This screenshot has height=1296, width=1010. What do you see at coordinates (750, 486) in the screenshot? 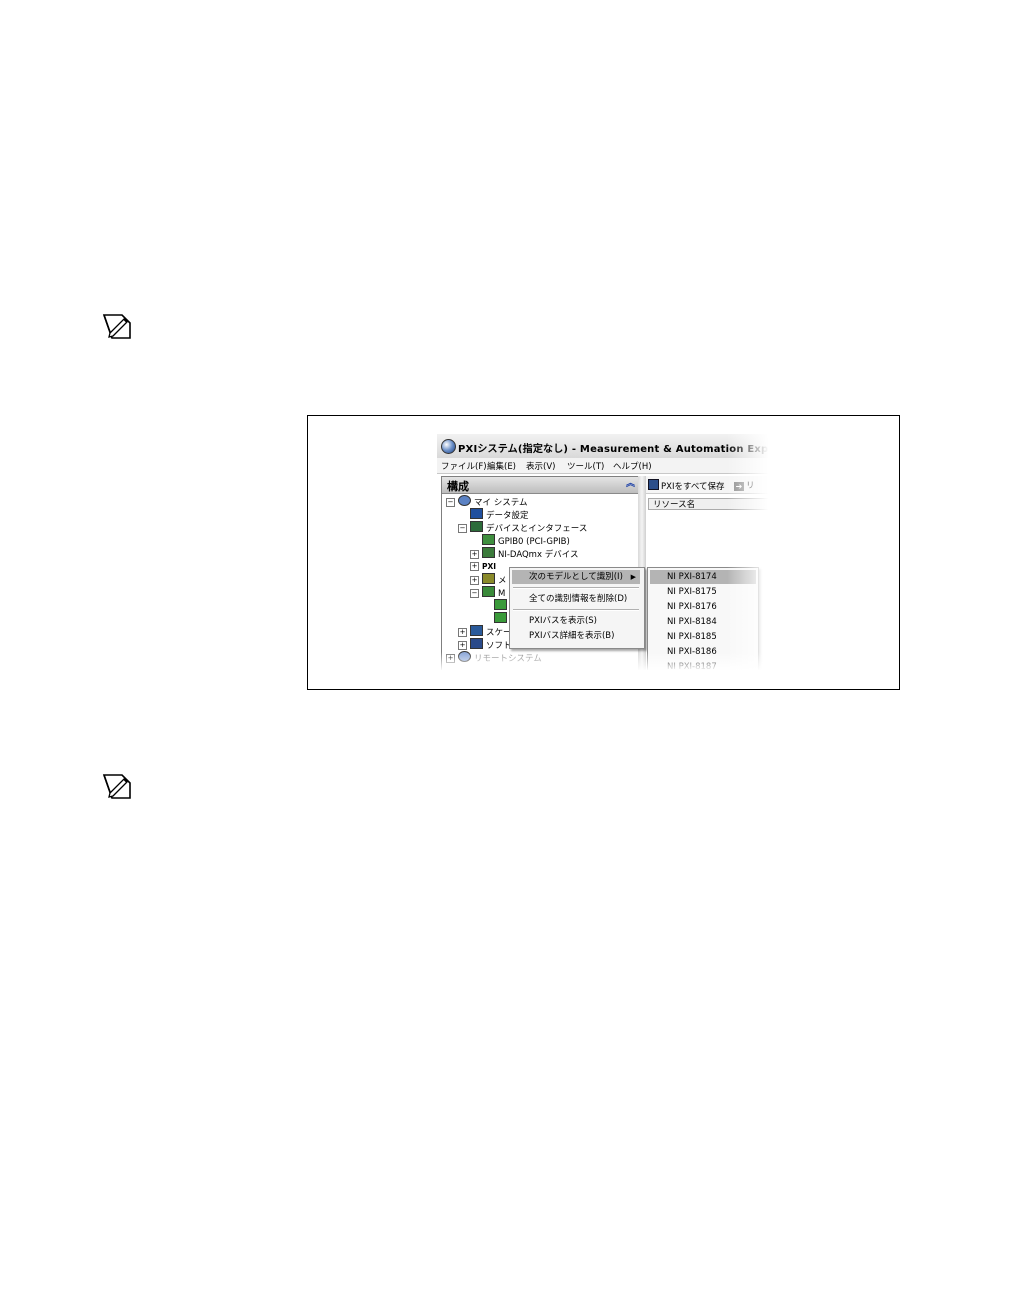
I see `refresh-label: リ` at bounding box center [750, 486].